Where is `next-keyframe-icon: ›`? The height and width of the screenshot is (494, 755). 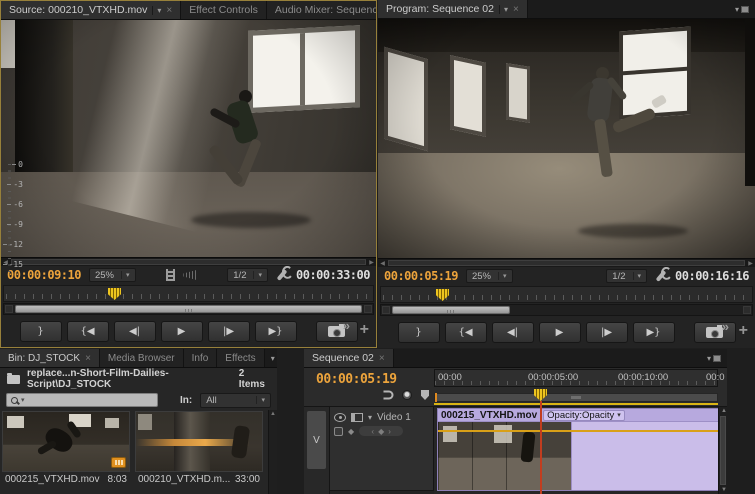 next-keyframe-icon: › is located at coordinates (389, 431).